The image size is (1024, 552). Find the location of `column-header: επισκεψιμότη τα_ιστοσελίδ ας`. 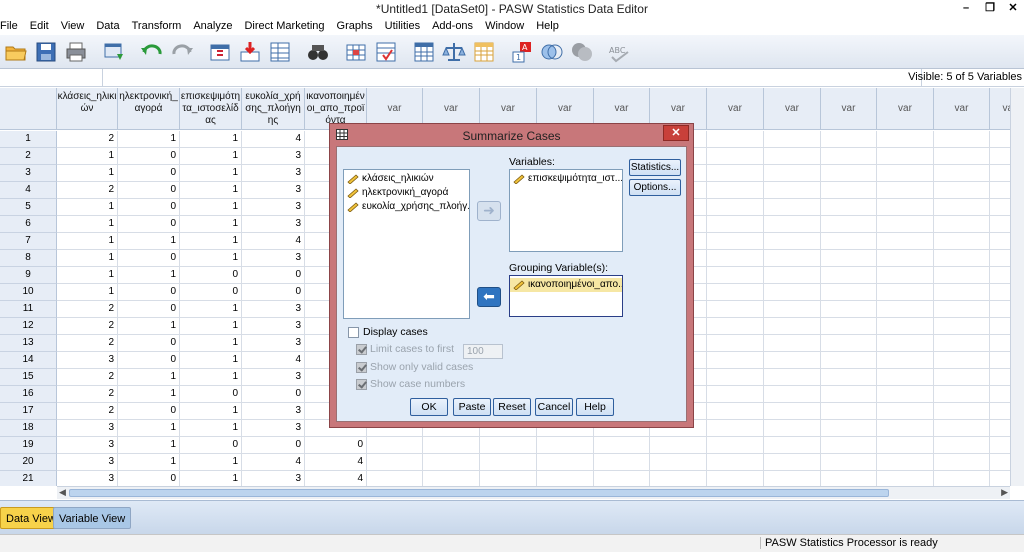

column-header: επισκεψιμότη τα_ιστοσελίδ ας is located at coordinates (211, 109).